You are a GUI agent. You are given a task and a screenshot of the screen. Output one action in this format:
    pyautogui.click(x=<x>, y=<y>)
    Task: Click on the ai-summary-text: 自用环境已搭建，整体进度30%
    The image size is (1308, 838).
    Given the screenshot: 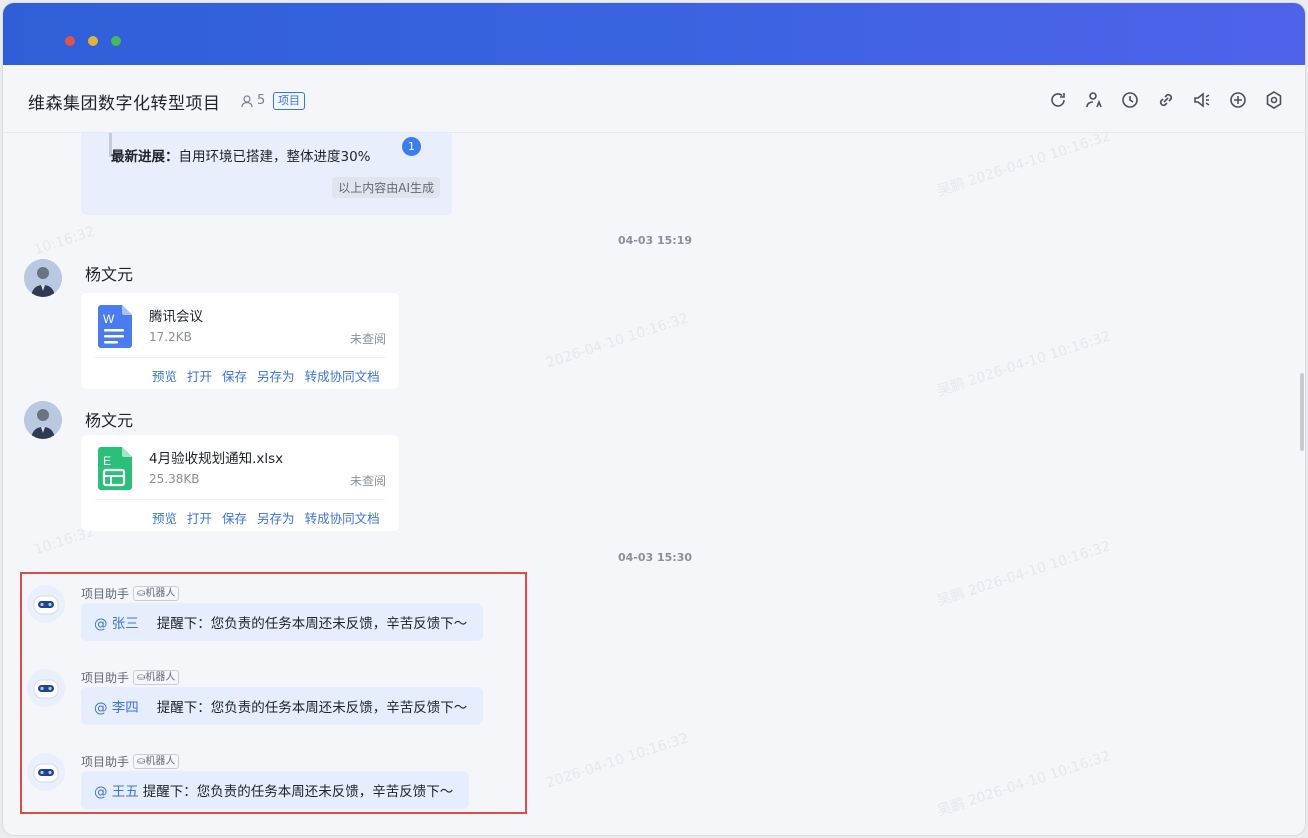 What is the action you would take?
    pyautogui.click(x=274, y=157)
    